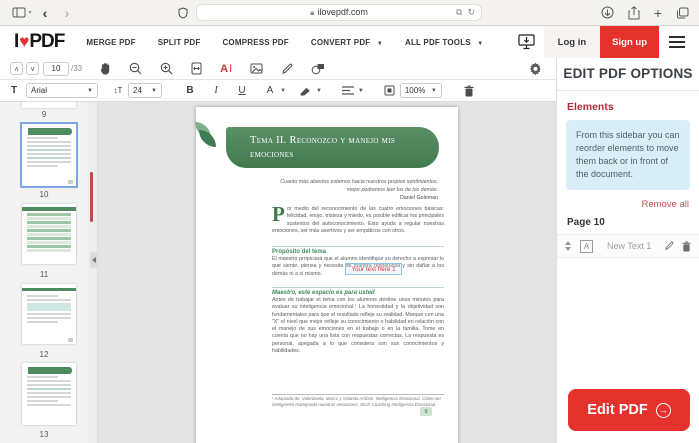 The image size is (699, 443). I want to click on translate-icon: ⧉, so click(459, 12).